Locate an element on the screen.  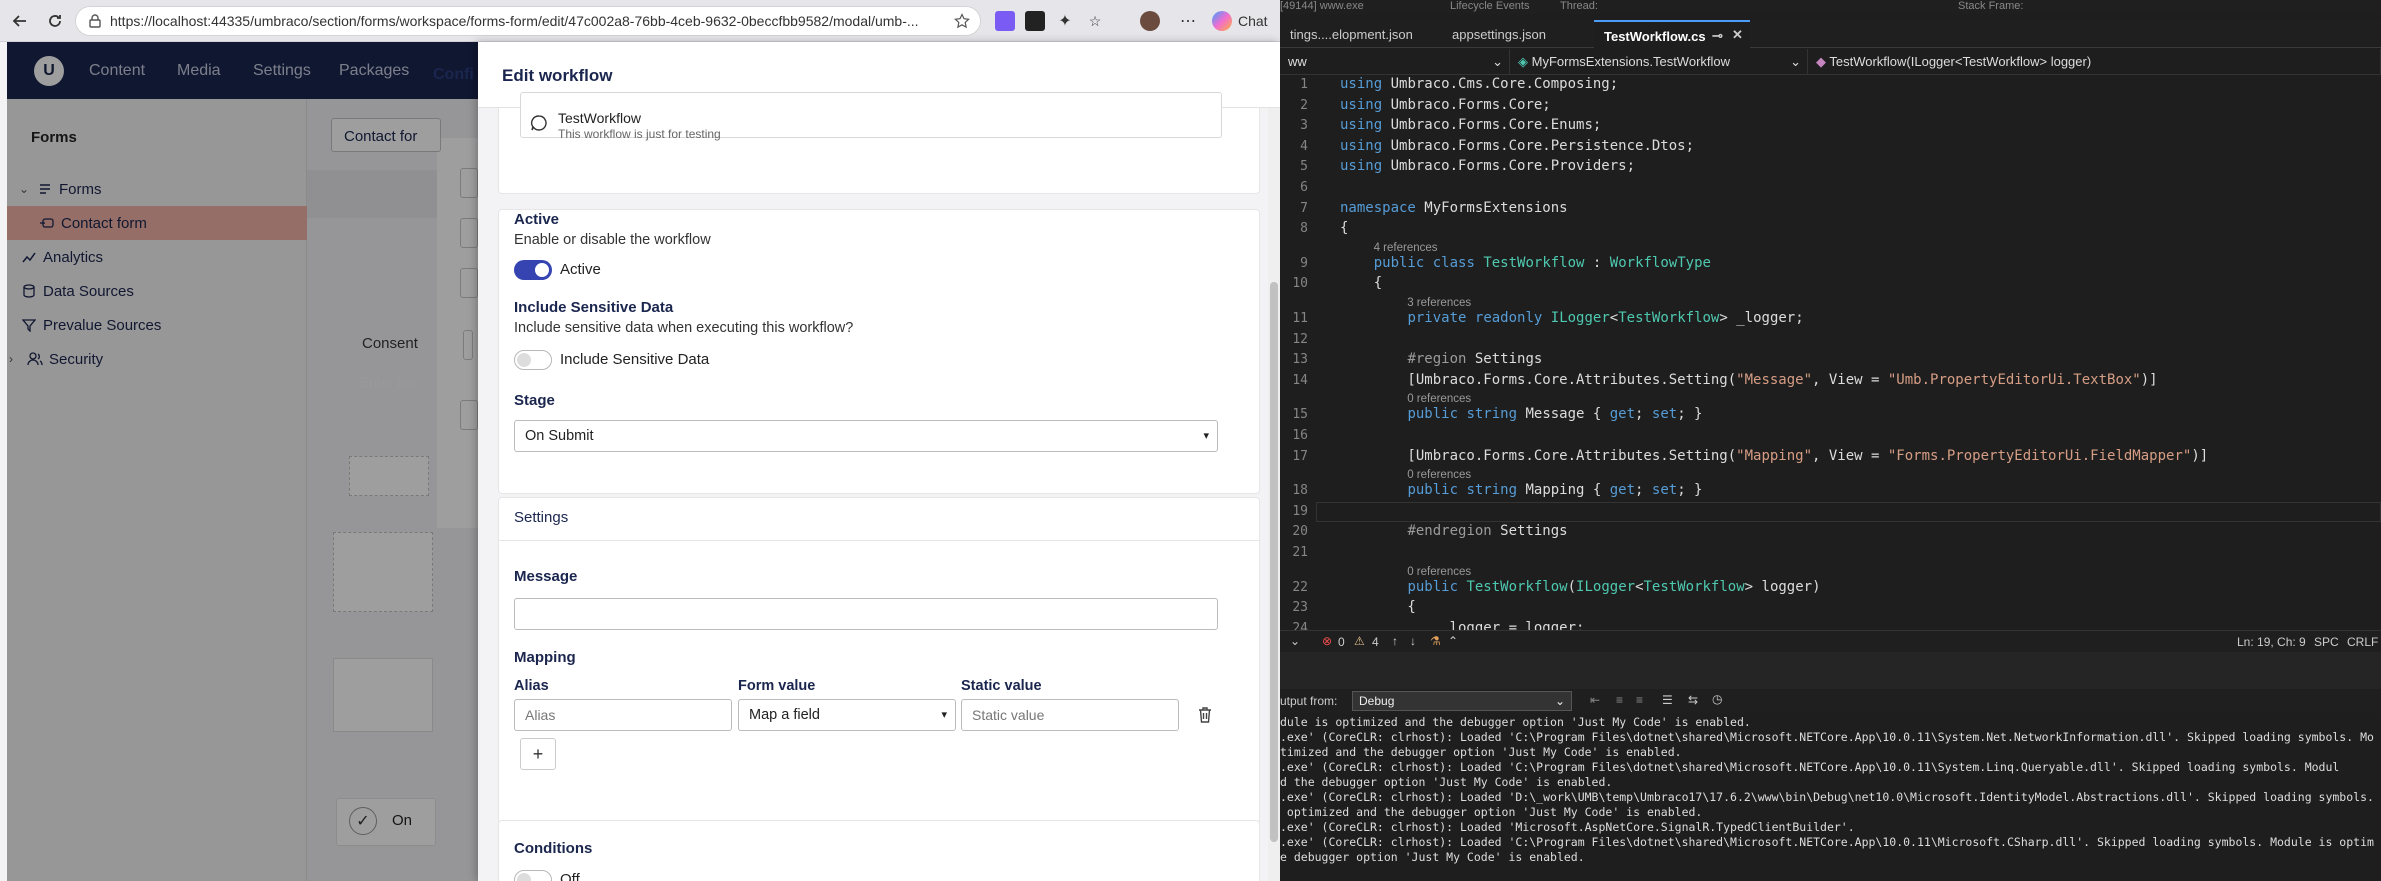
tab-appsettings-development: tings....elopment.json is located at coordinates (1351, 34).